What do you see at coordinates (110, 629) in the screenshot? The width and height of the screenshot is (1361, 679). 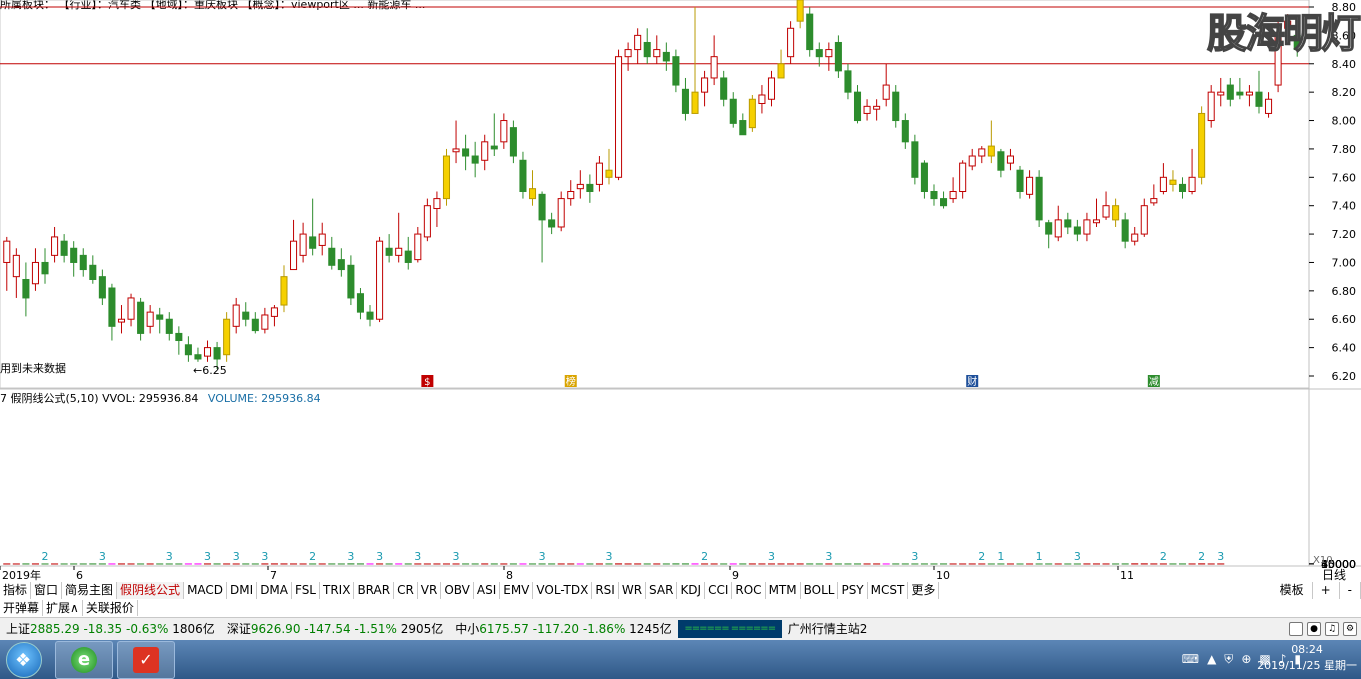 I see `index-sh: 上证2885.29 -18.35 -0.63% 1806亿` at bounding box center [110, 629].